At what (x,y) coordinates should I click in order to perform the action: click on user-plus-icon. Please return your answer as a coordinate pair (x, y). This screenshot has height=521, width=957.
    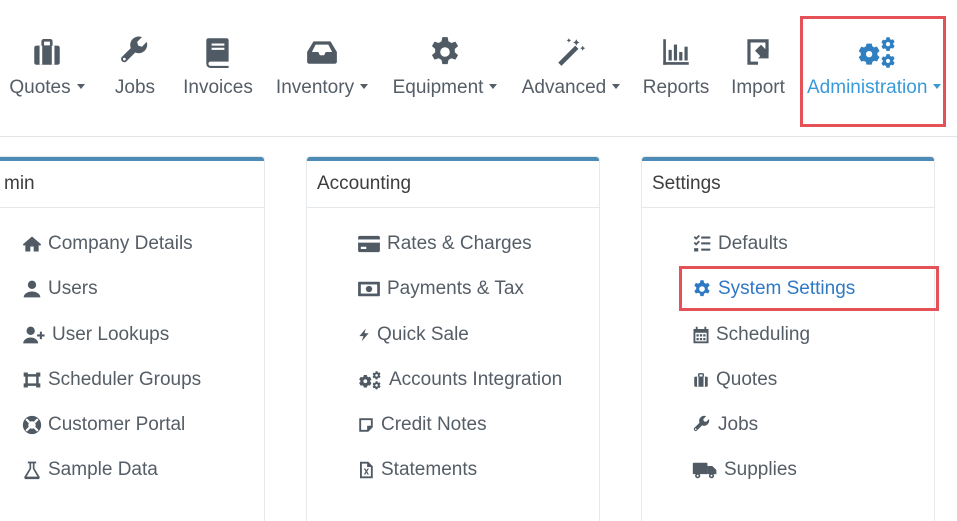
    Looking at the image, I should click on (34, 335).